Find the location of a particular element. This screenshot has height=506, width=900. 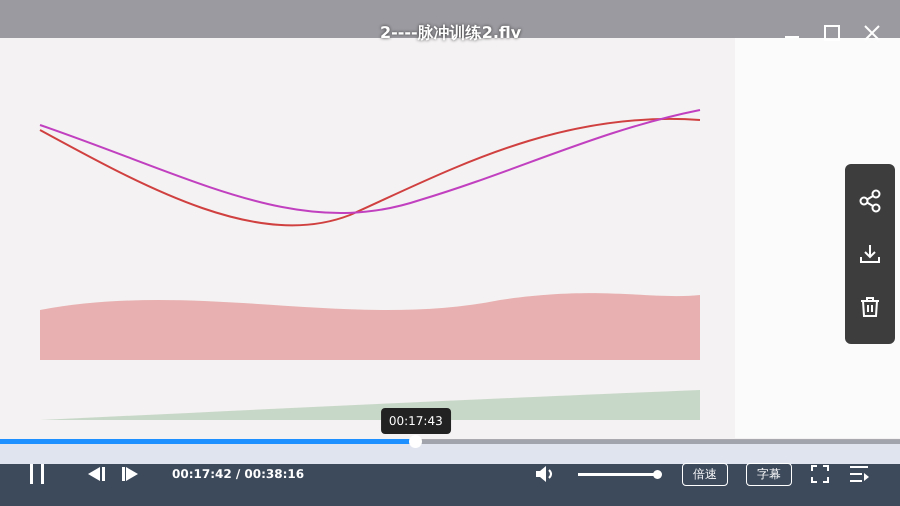

time-display: 00:17:42 / 00:38:16 is located at coordinates (238, 474).